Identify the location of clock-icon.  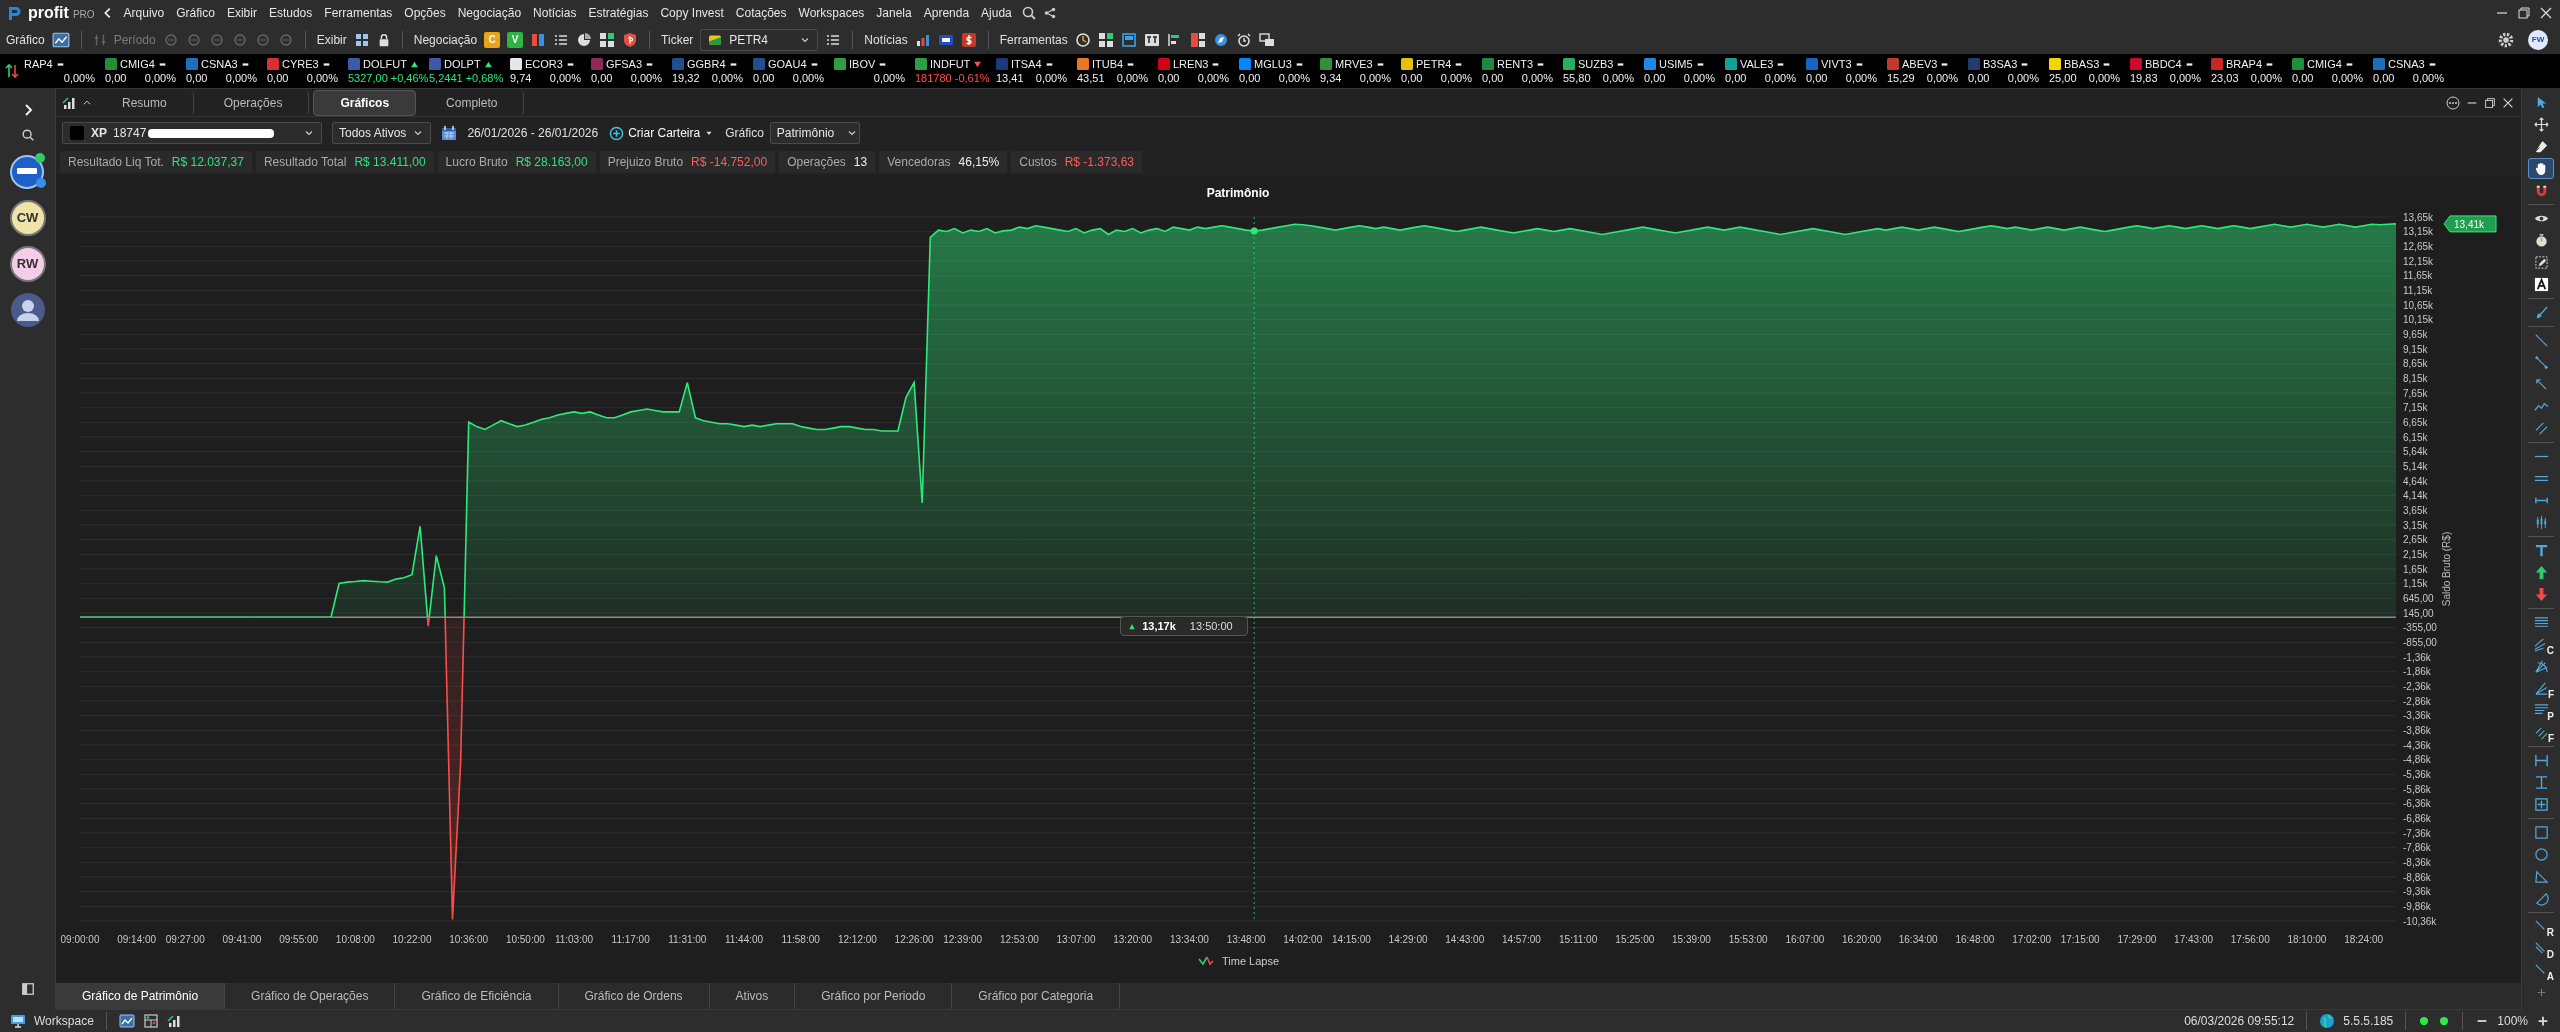
(1082, 40).